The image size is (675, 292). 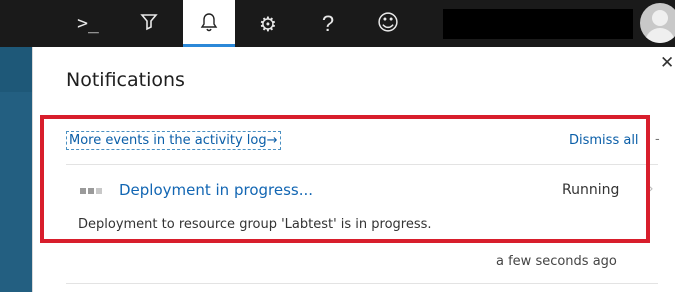 I want to click on help-button: ?, so click(x=328, y=23).